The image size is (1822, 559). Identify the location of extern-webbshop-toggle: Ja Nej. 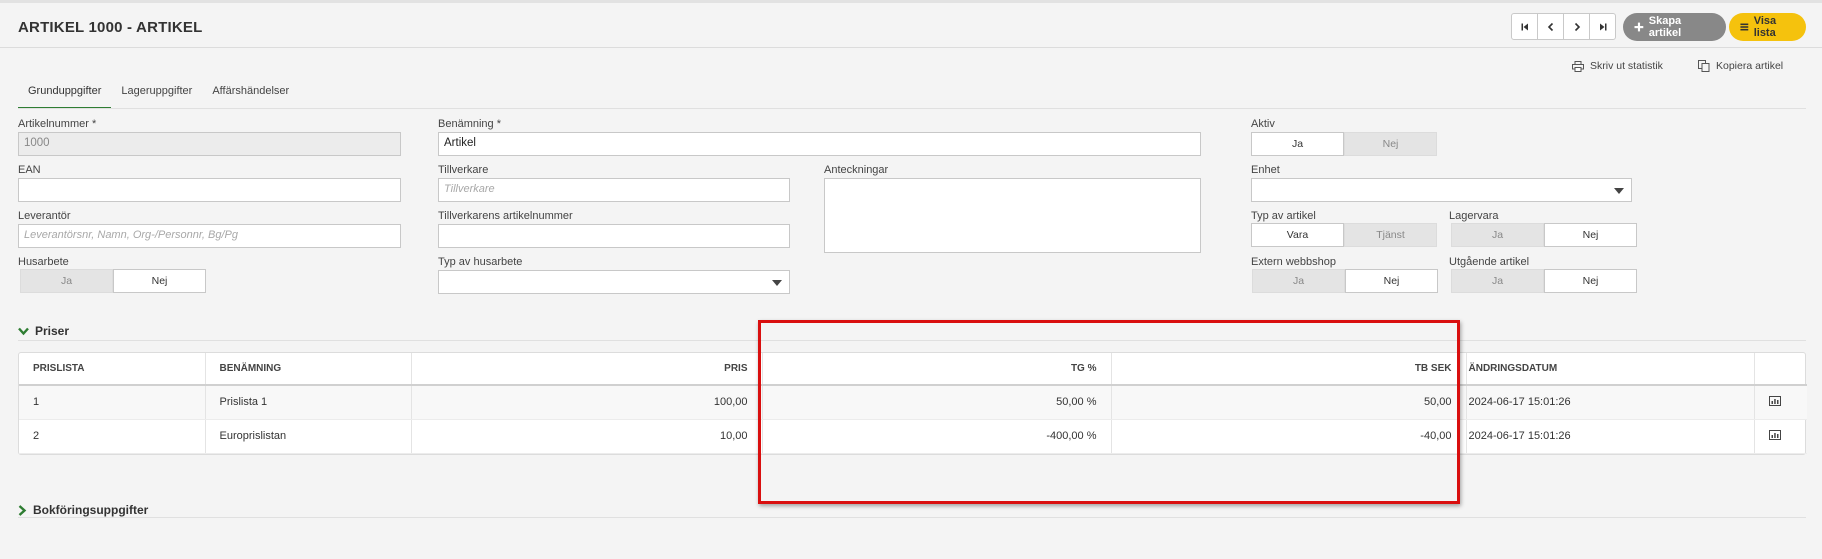
(1345, 281).